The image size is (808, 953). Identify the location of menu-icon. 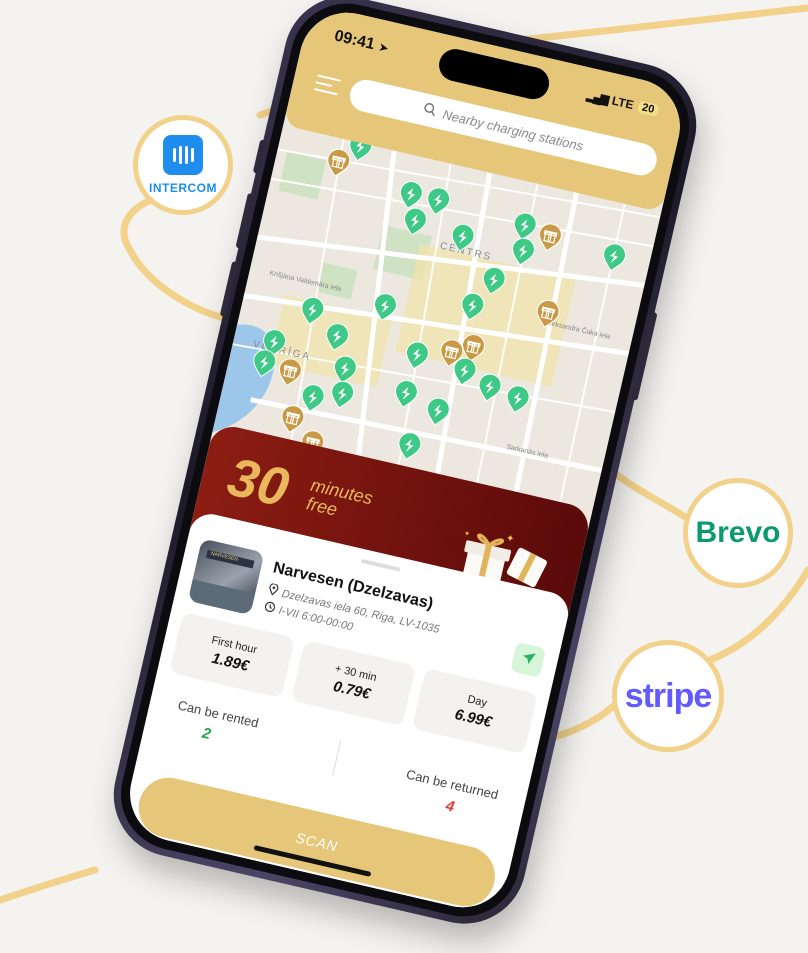
(327, 85).